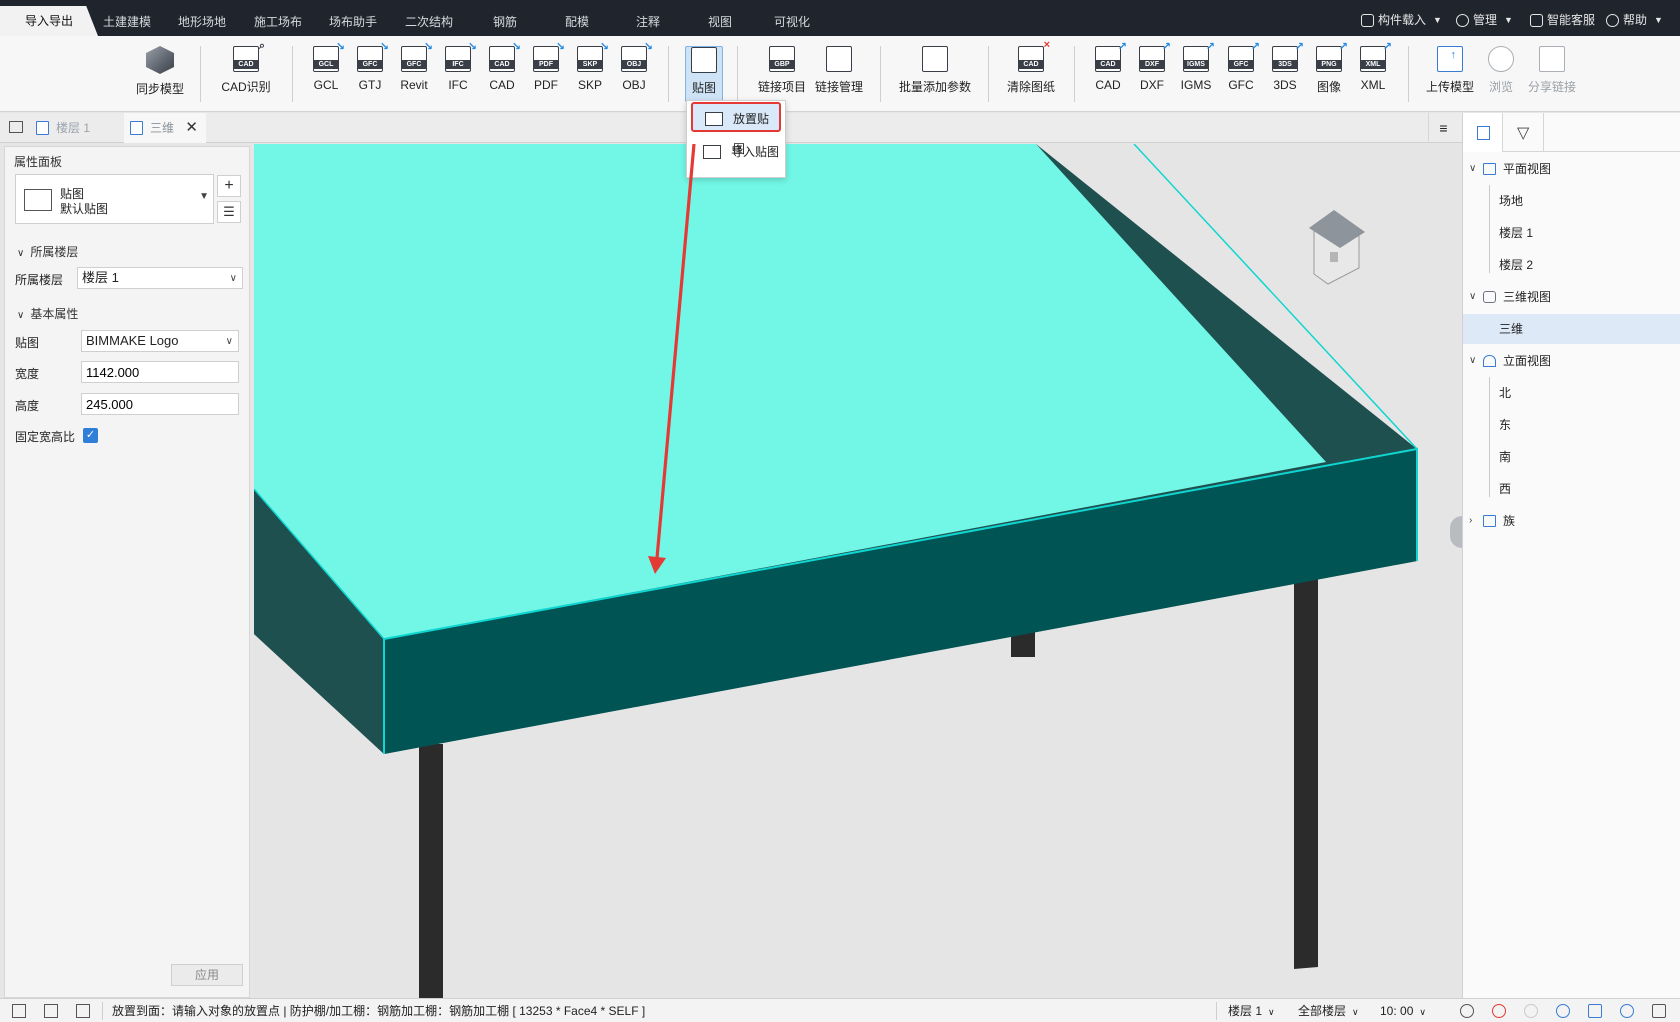 This screenshot has height=1022, width=1680. Describe the element at coordinates (229, 186) in the screenshot. I see `add-type-button: +` at that location.